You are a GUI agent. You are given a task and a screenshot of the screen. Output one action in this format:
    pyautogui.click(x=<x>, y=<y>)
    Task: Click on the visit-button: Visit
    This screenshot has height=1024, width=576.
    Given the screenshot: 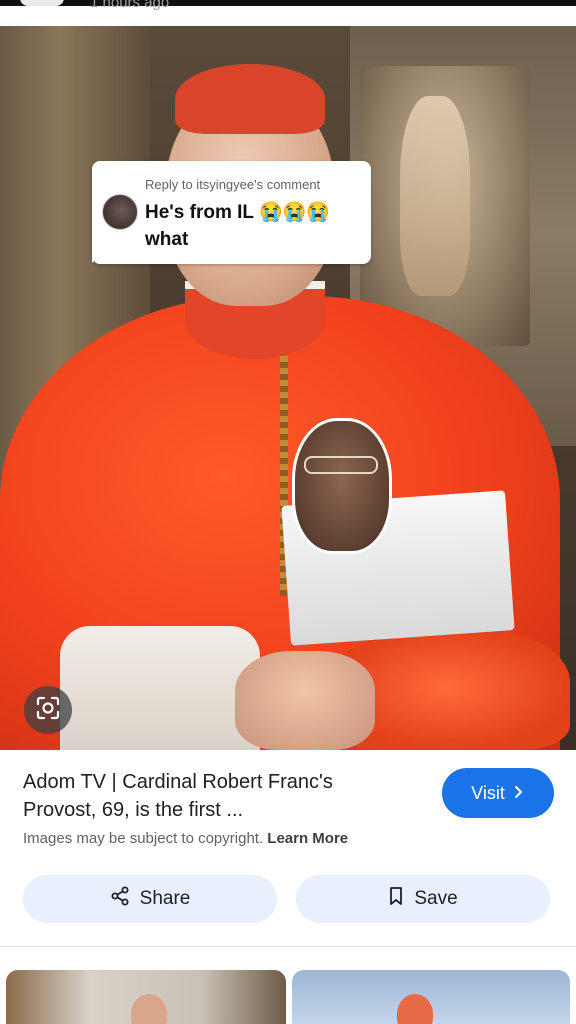 What is the action you would take?
    pyautogui.click(x=498, y=793)
    